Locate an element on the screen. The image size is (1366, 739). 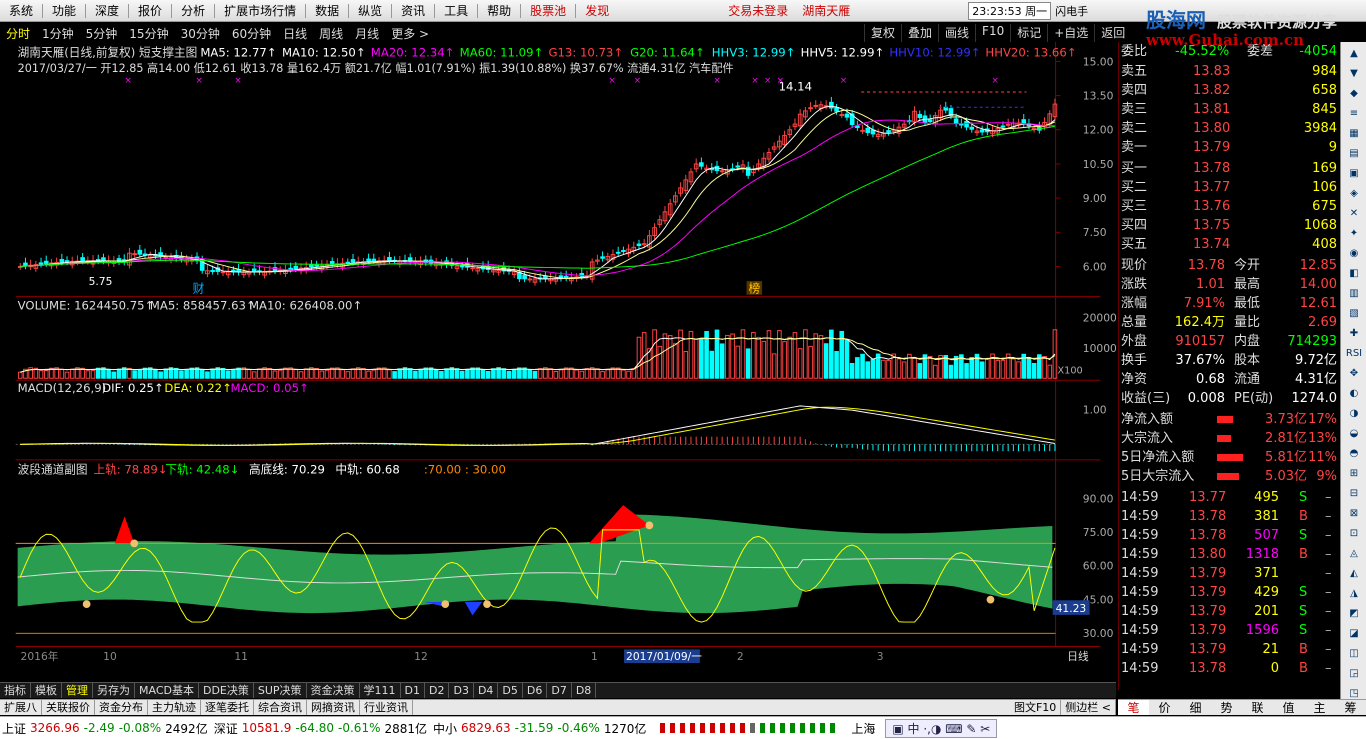
menu-item-8: 资讯 is located at coordinates (413, 11).